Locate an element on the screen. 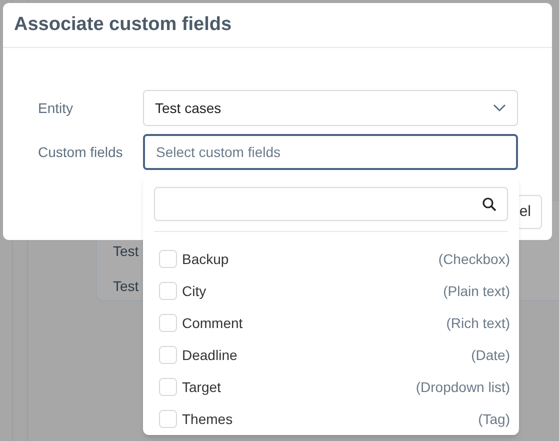 The image size is (559, 441). search-icon is located at coordinates (489, 204).